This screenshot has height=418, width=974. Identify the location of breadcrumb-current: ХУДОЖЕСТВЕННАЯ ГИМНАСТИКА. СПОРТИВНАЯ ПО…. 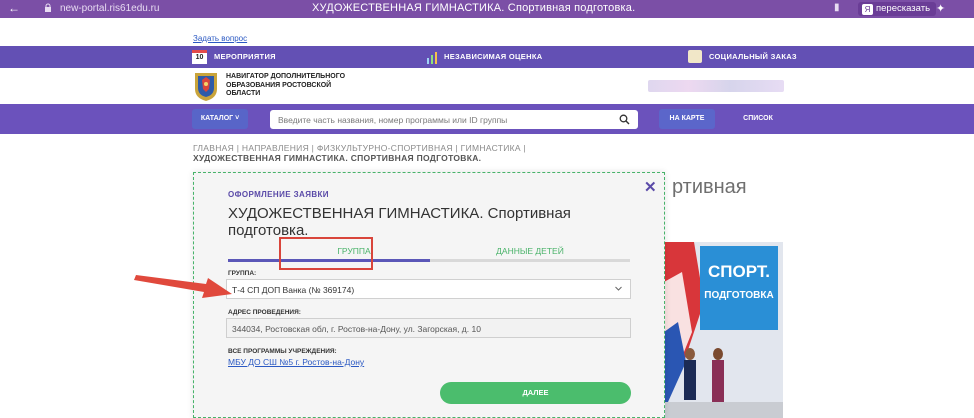
(337, 158).